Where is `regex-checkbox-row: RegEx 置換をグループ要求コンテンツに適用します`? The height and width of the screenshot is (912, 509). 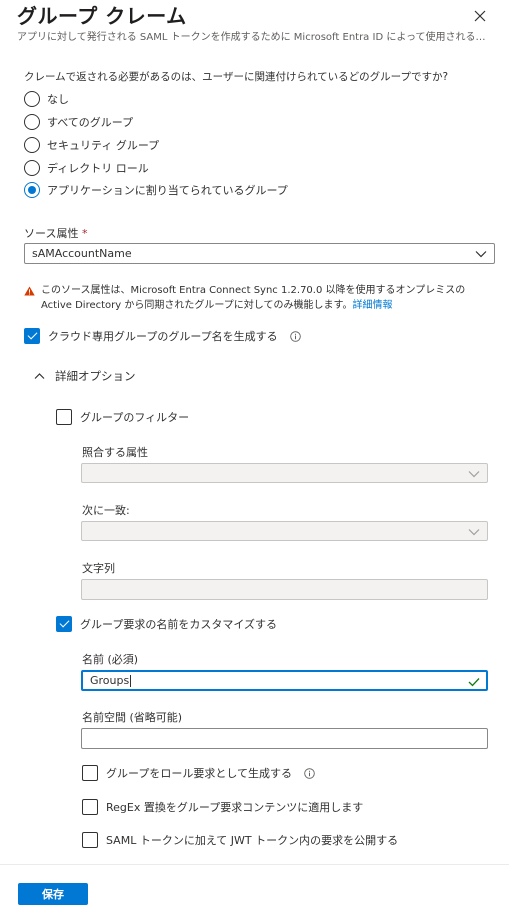 regex-checkbox-row: RegEx 置換をグループ要求コンテンツに適用します is located at coordinates (222, 807).